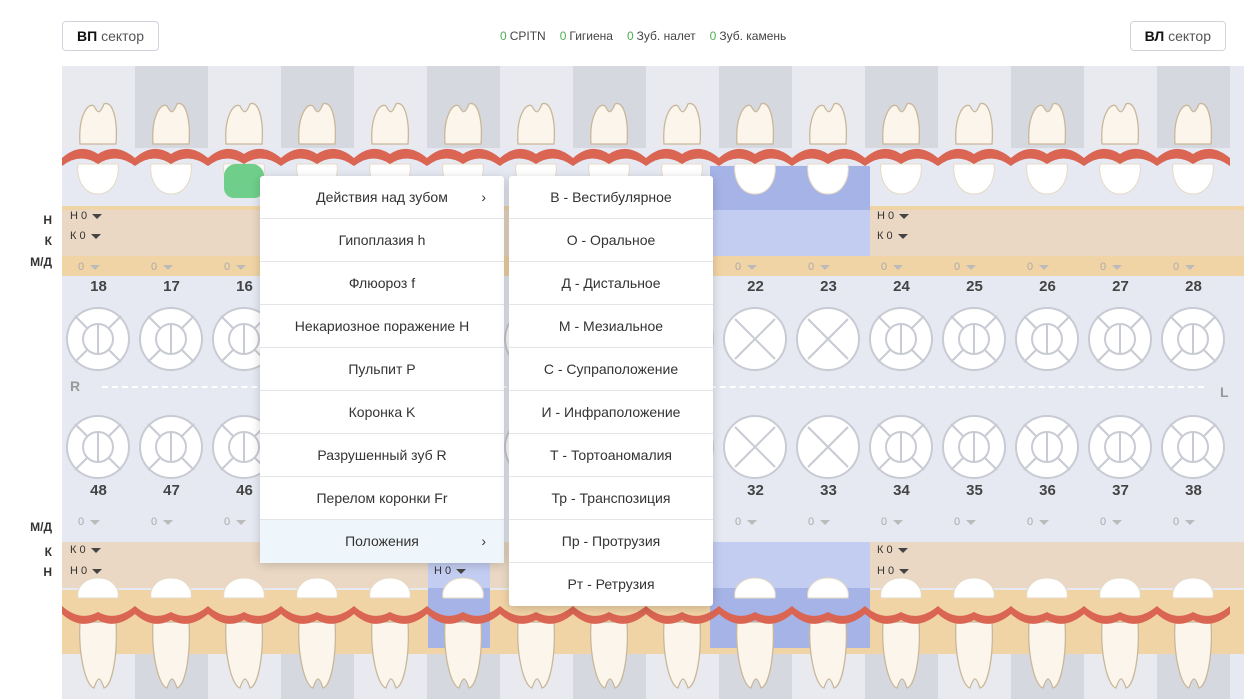 Image resolution: width=1244 pixels, height=699 pixels. Describe the element at coordinates (901, 286) in the screenshot. I see `tooth-number-upper: 24` at that location.